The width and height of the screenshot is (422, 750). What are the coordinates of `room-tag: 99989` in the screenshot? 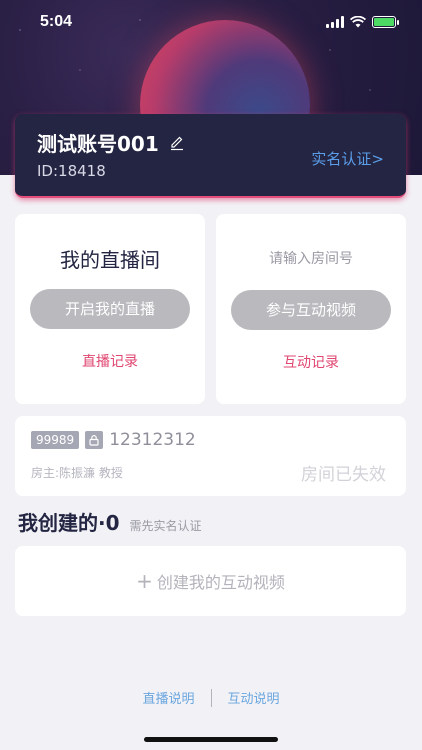 It's located at (55, 440).